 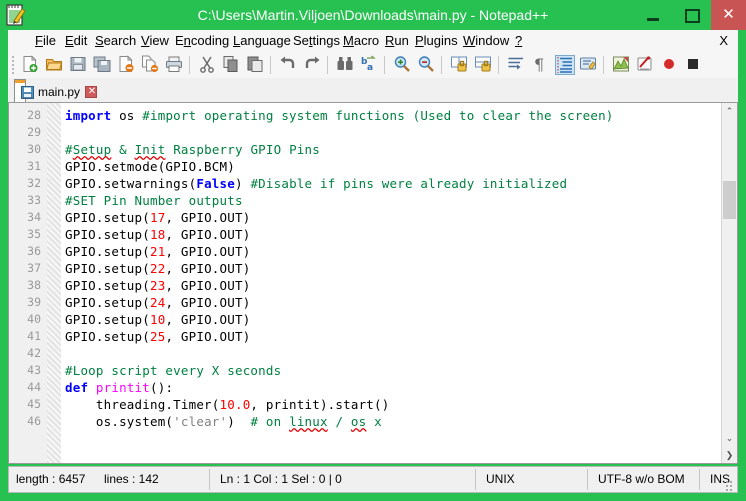 What do you see at coordinates (313, 65) in the screenshot?
I see `redo-icon` at bounding box center [313, 65].